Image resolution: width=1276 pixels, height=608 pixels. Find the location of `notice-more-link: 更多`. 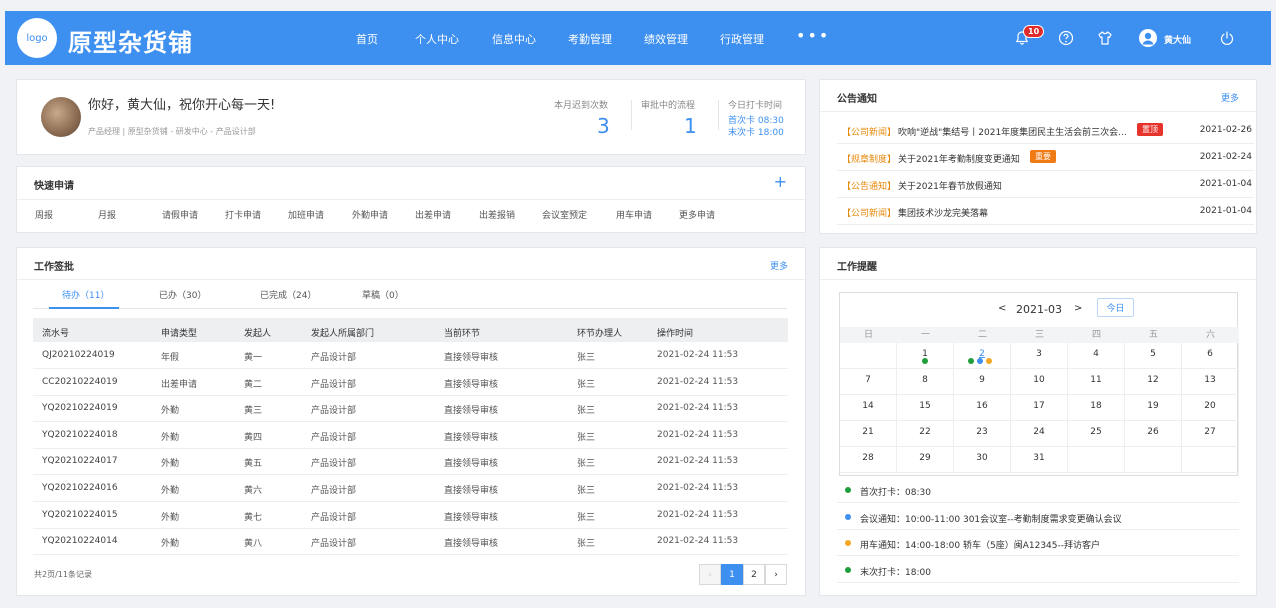

notice-more-link: 更多 is located at coordinates (1230, 97).